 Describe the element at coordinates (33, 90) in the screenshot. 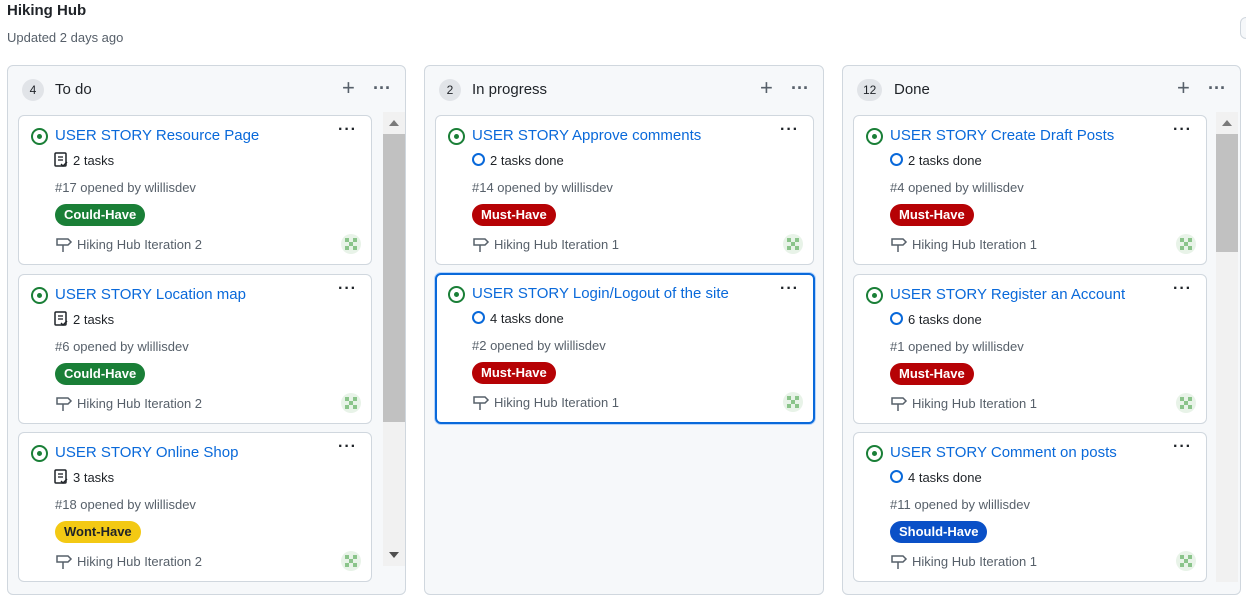

I see `column-count: 4` at that location.